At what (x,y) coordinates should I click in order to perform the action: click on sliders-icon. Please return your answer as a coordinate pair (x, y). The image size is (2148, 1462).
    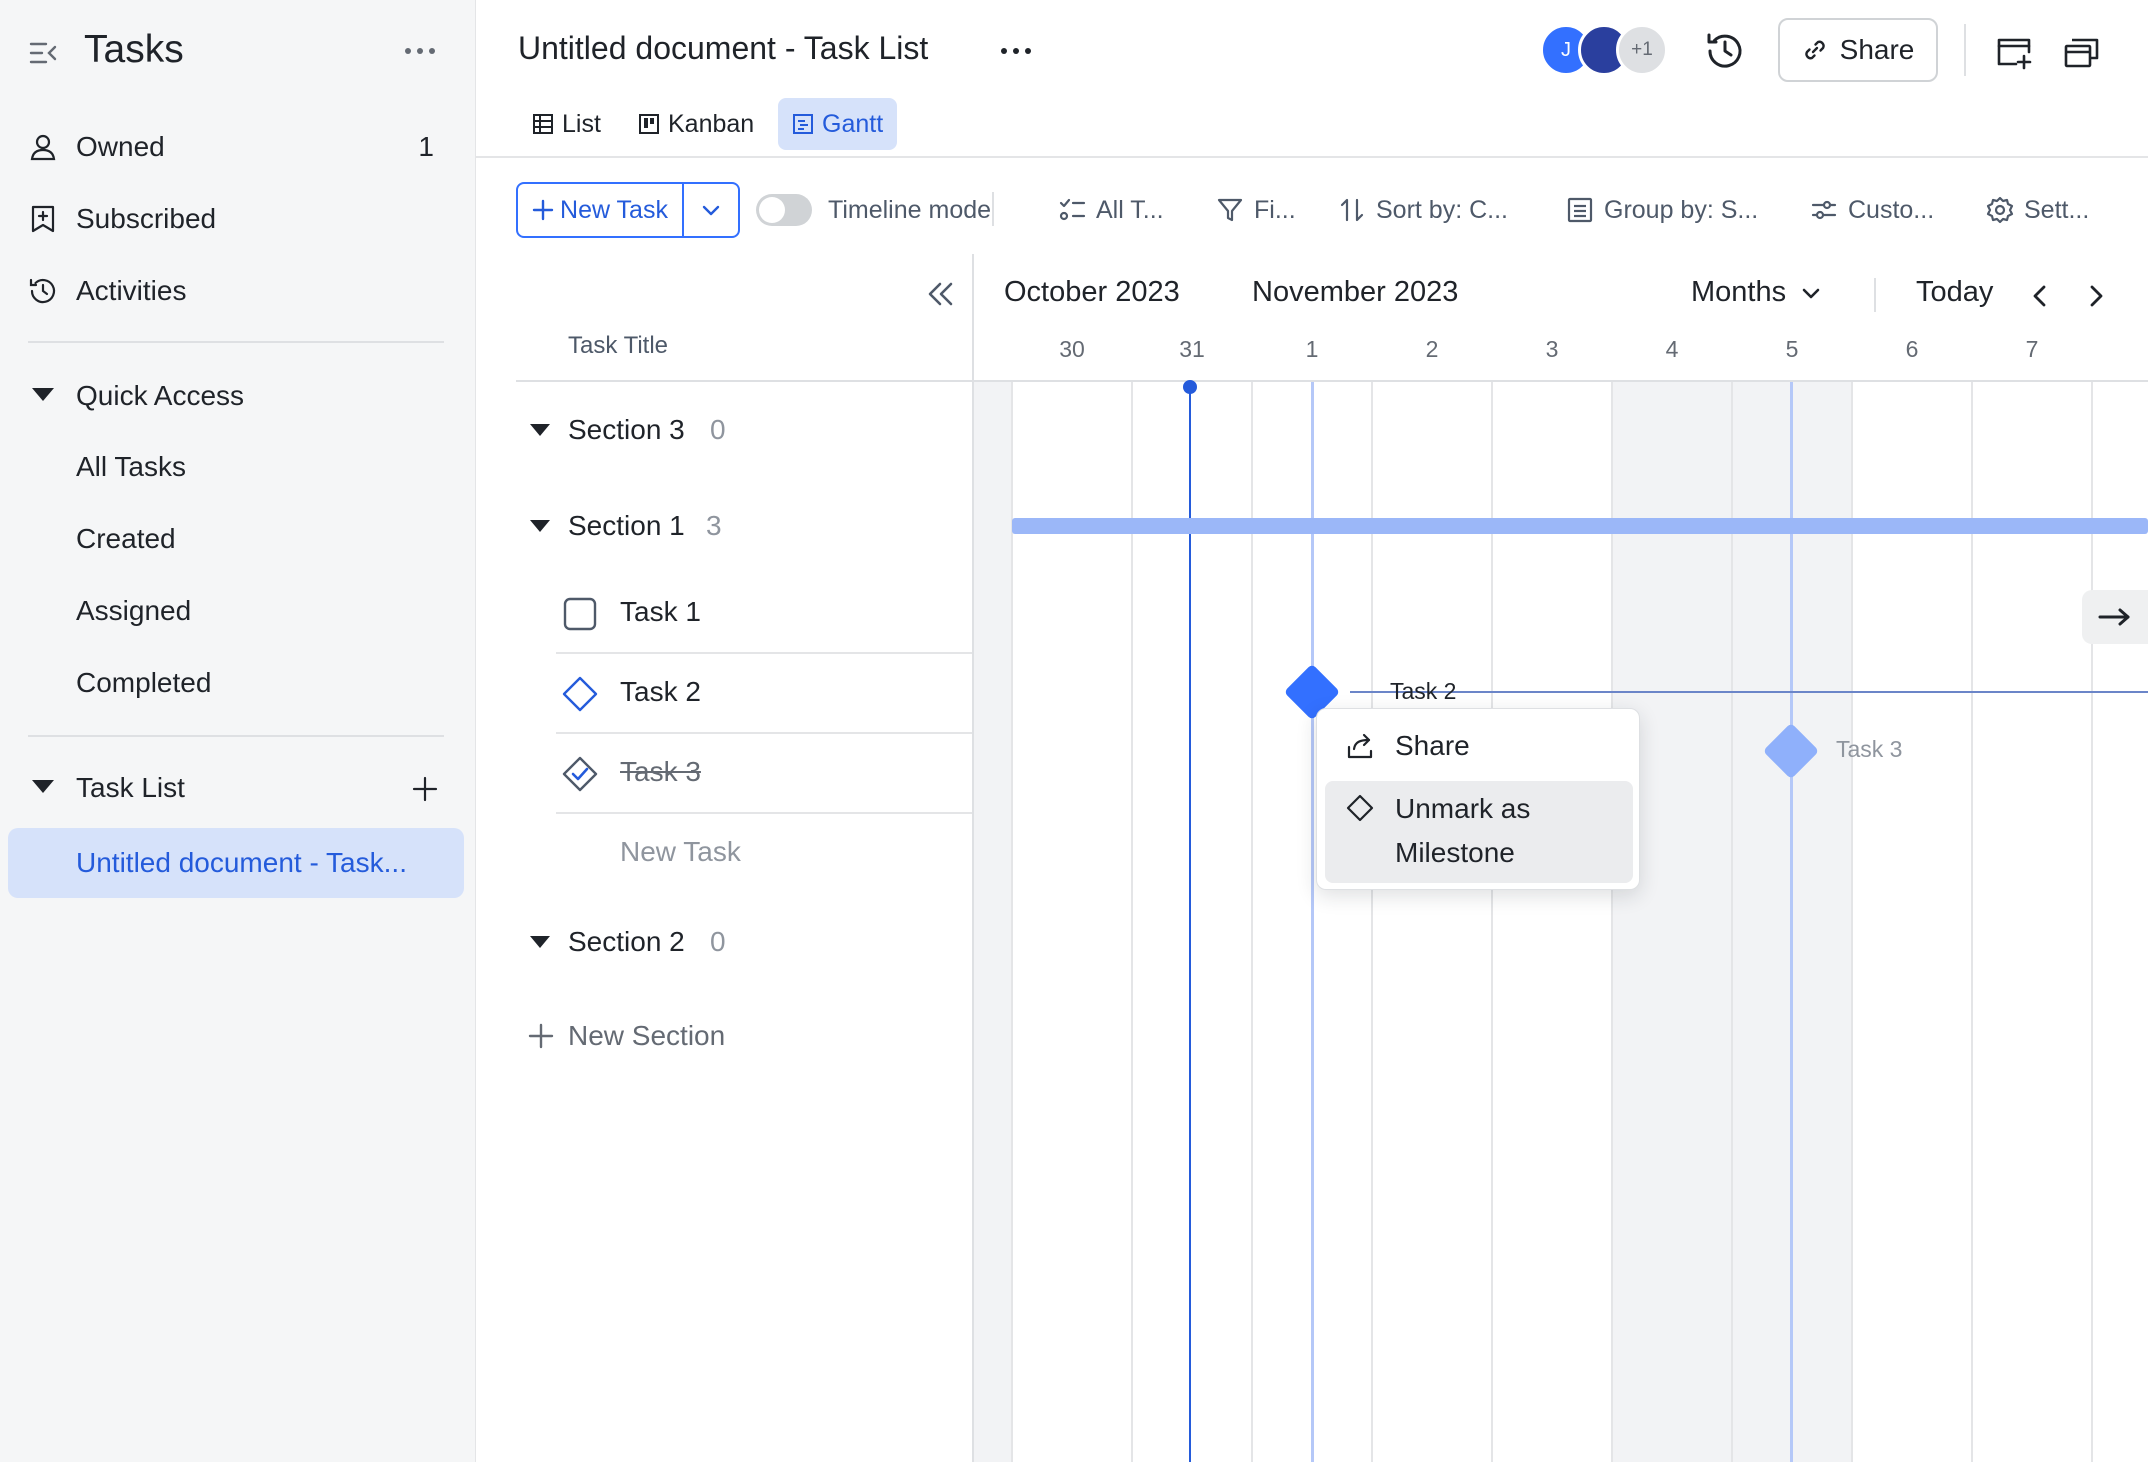
    Looking at the image, I should click on (1824, 210).